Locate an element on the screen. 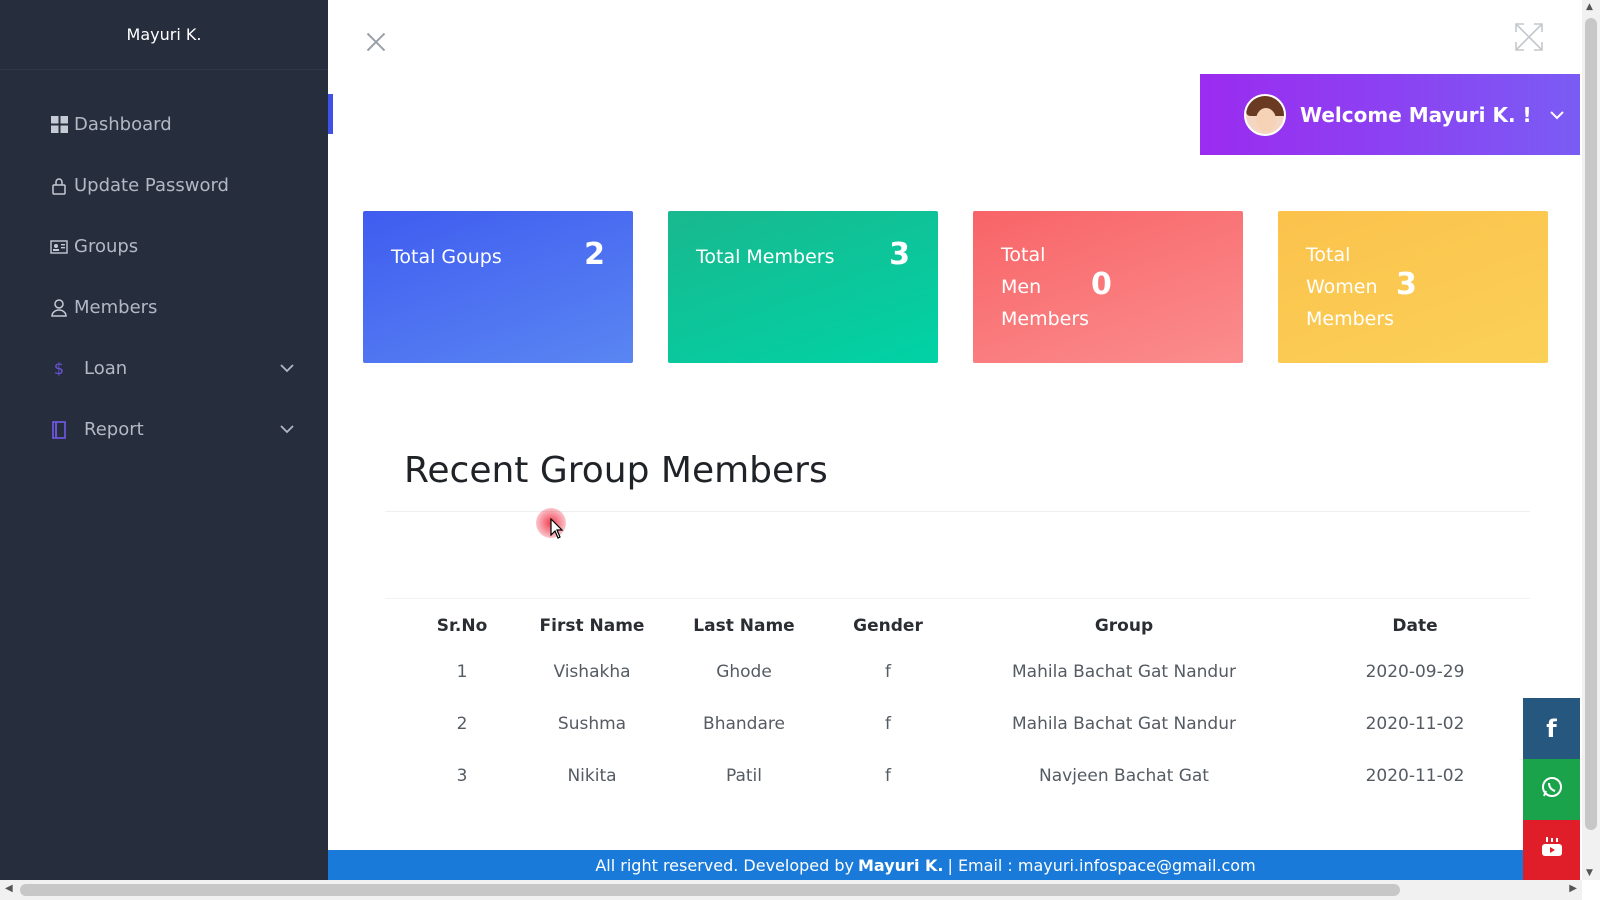  youtube-button is located at coordinates (1551, 850).